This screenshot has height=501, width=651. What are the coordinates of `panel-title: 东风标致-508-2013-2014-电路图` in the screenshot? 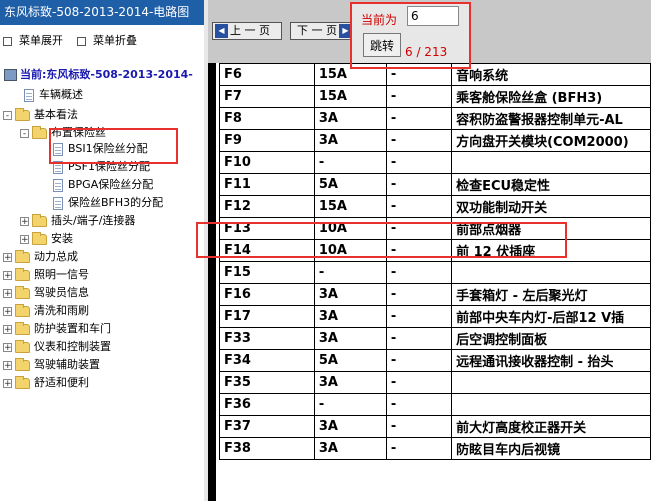 It's located at (102, 12).